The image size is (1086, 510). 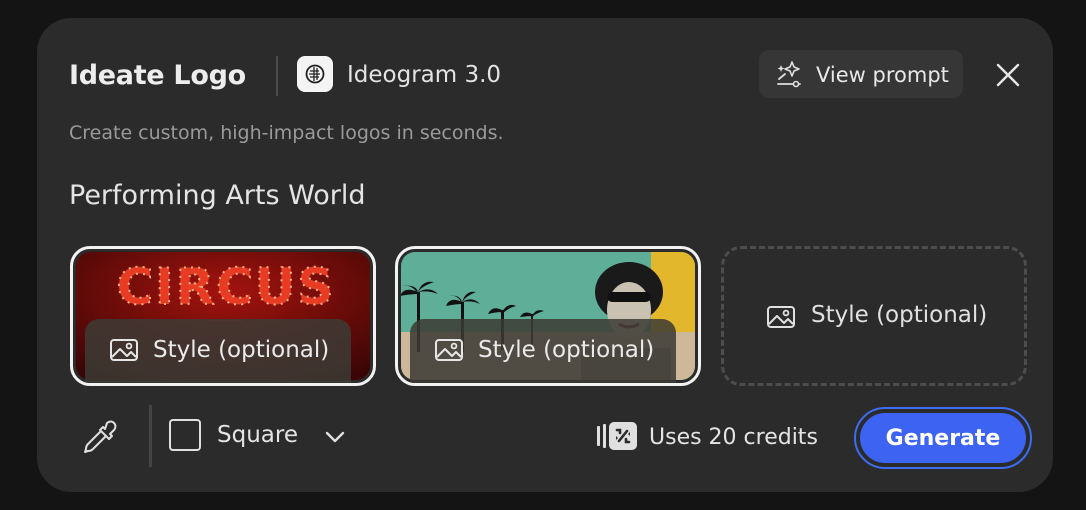 I want to click on dialog-header: Ideate Logo Ideogram 3.0 View prompt, so click(x=549, y=76).